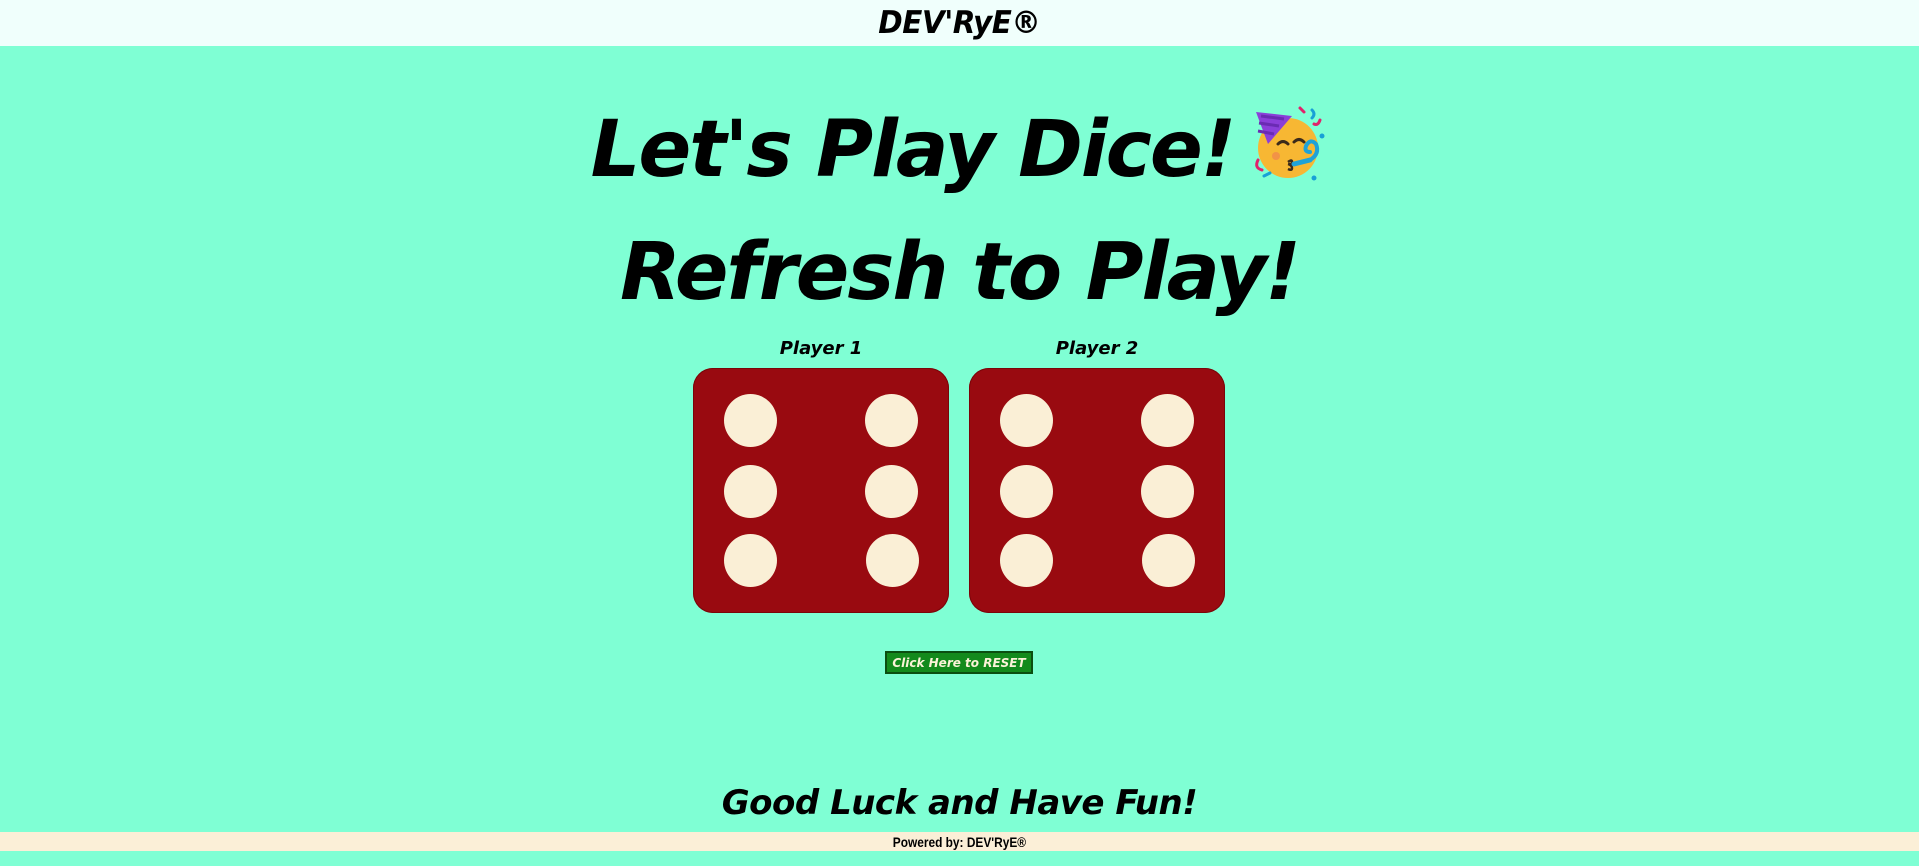 This screenshot has height=866, width=1919. Describe the element at coordinates (1097, 348) in the screenshot. I see `player-2-label: Player 2` at that location.